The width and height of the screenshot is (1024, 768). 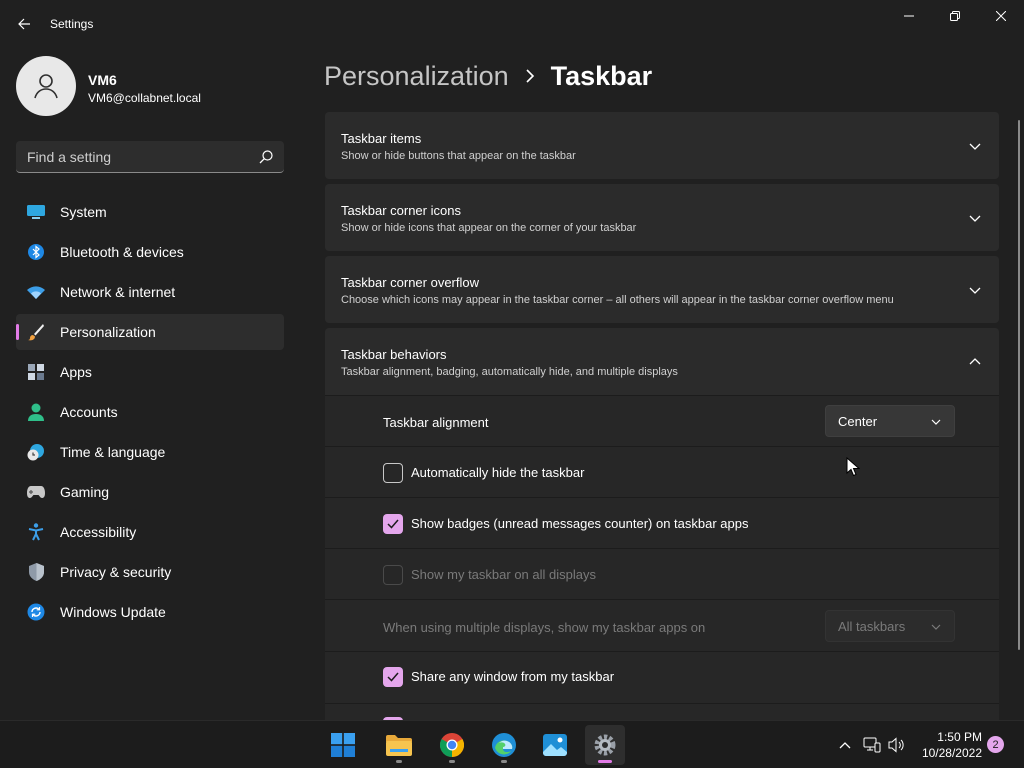 I want to click on sidebar-item-privacy-security: Privacy & security, so click(x=150, y=572).